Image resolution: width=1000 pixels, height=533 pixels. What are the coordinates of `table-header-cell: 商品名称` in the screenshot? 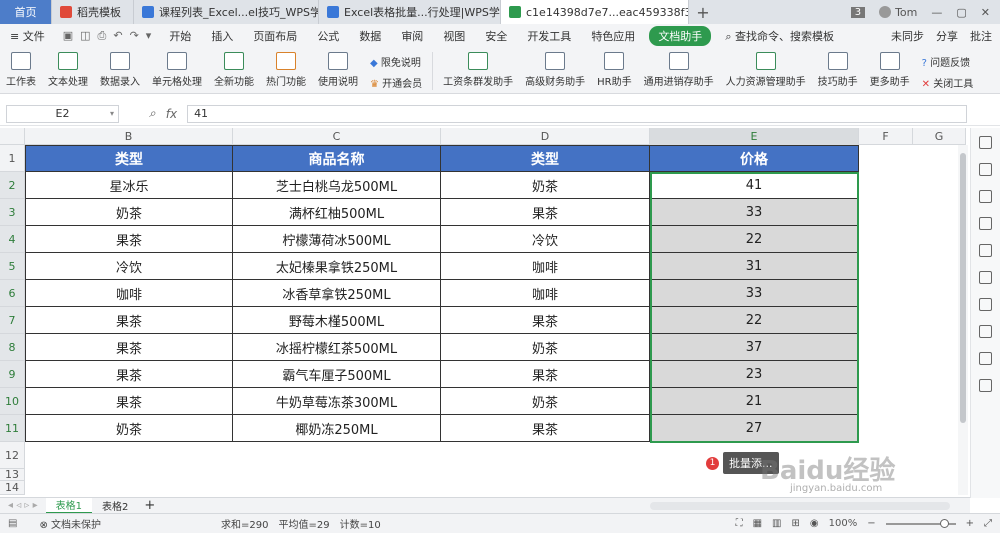 It's located at (337, 158).